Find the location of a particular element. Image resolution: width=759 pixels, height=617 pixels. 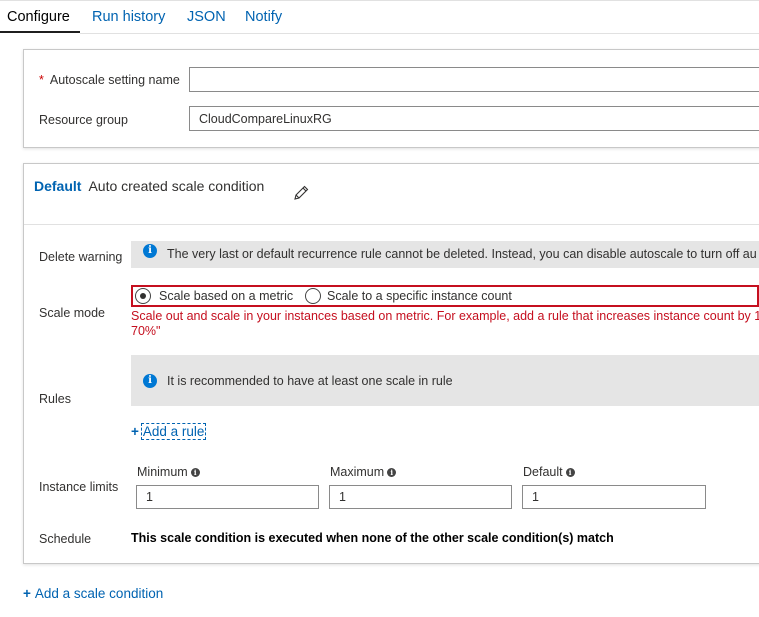

condition-title: Default Auto created scale condition is located at coordinates (149, 186).